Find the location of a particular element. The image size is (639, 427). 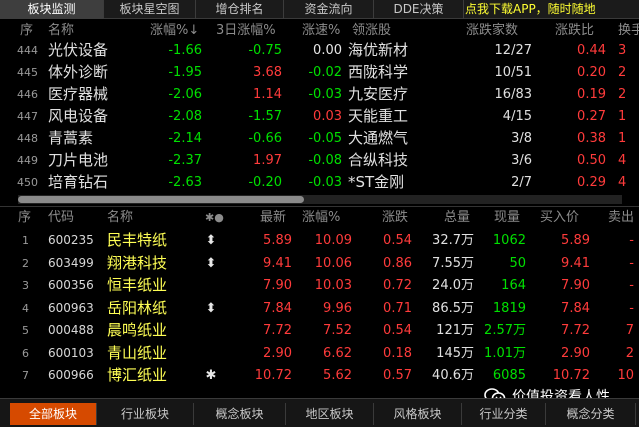

header-speed: 涨速% is located at coordinates (321, 31).